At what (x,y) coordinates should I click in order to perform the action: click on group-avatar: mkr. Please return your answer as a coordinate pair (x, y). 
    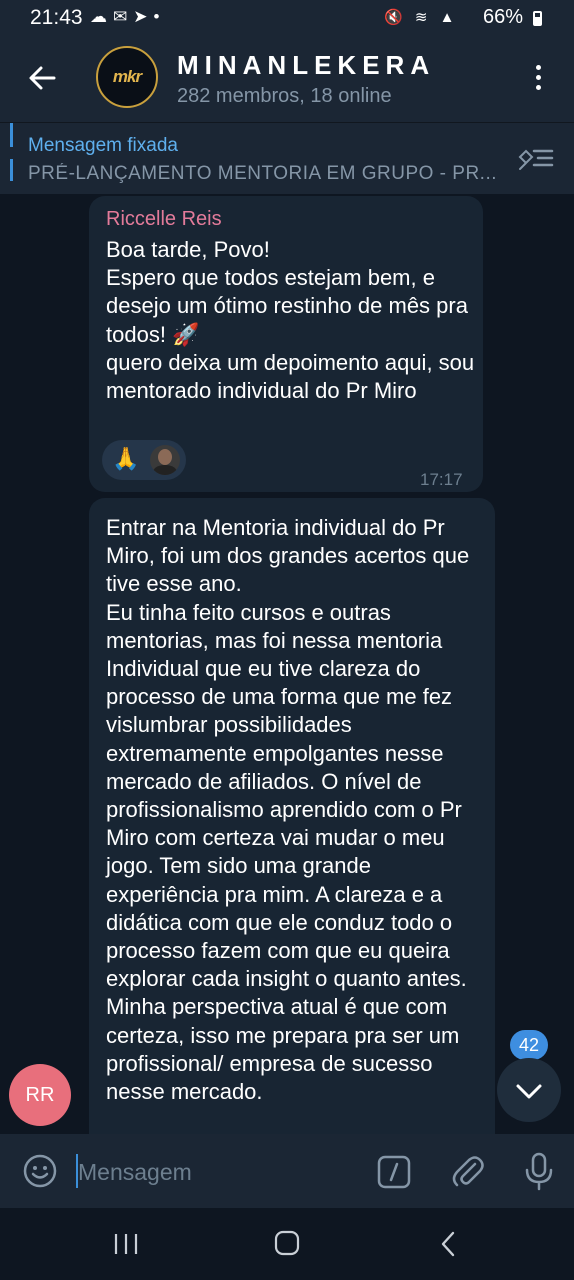
    Looking at the image, I should click on (127, 77).